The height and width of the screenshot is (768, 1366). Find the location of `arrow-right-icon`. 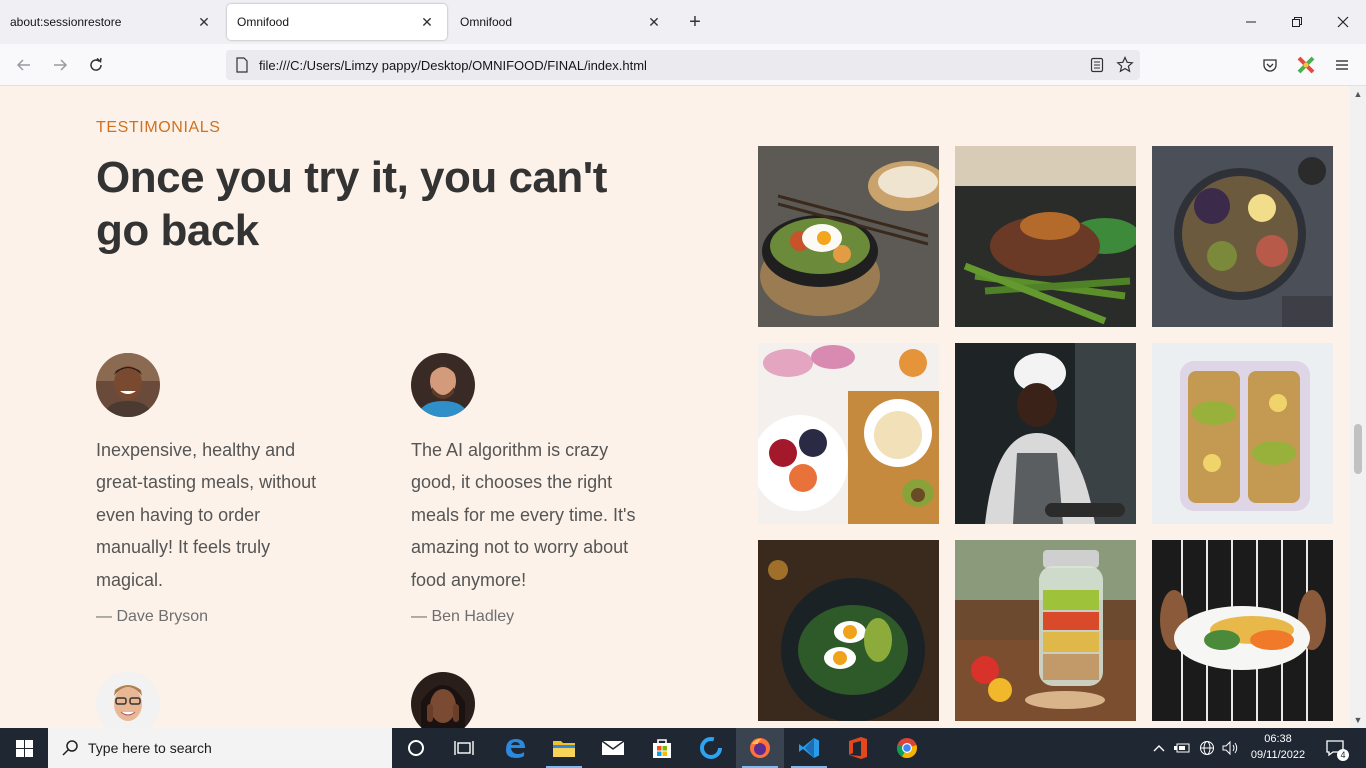

arrow-right-icon is located at coordinates (61, 65).